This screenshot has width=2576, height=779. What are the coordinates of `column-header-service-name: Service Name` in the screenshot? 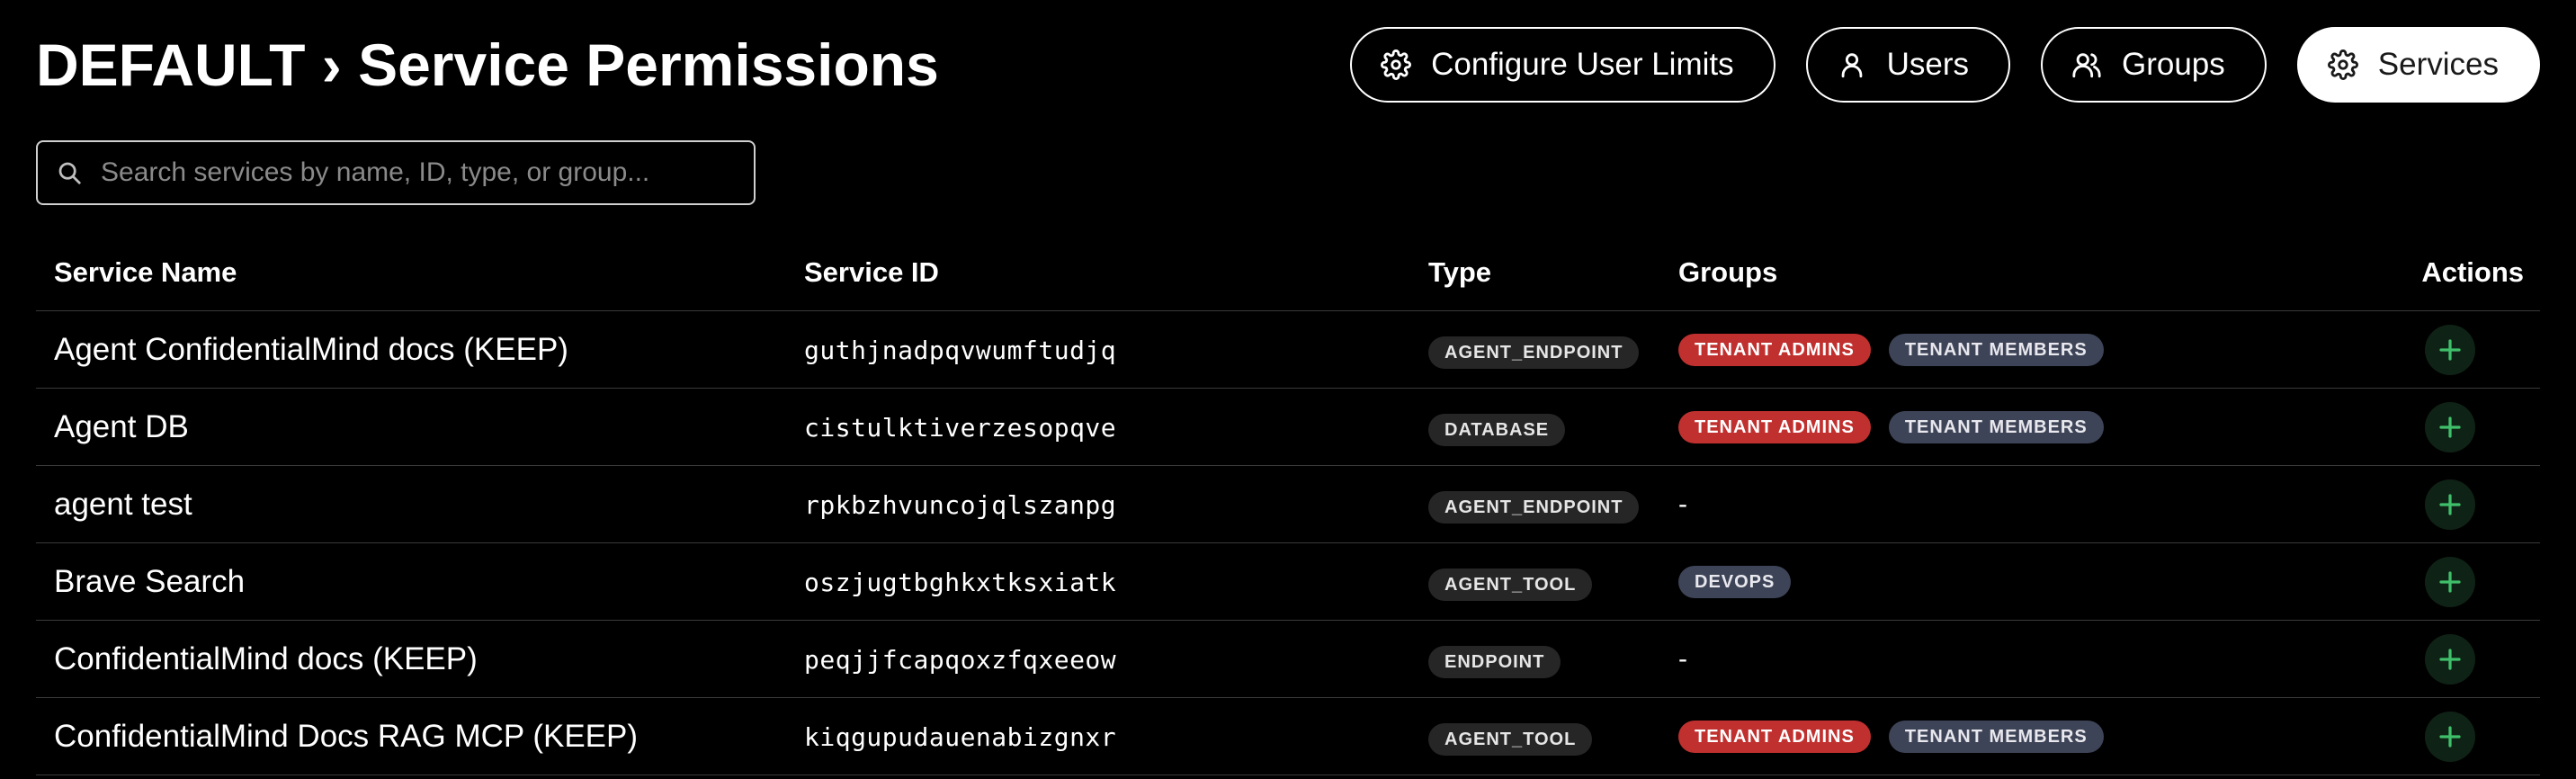 It's located at (145, 272).